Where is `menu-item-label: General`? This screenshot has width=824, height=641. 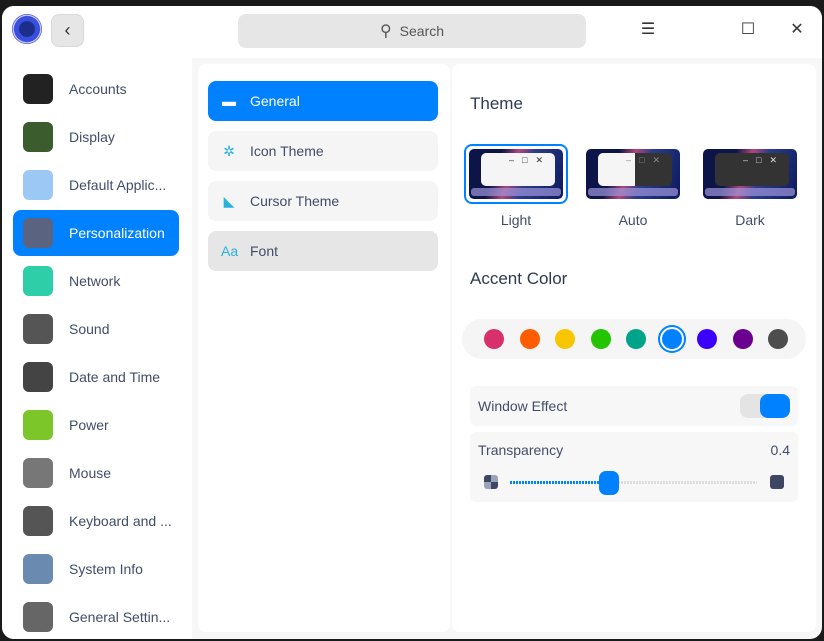
menu-item-label: General is located at coordinates (275, 101).